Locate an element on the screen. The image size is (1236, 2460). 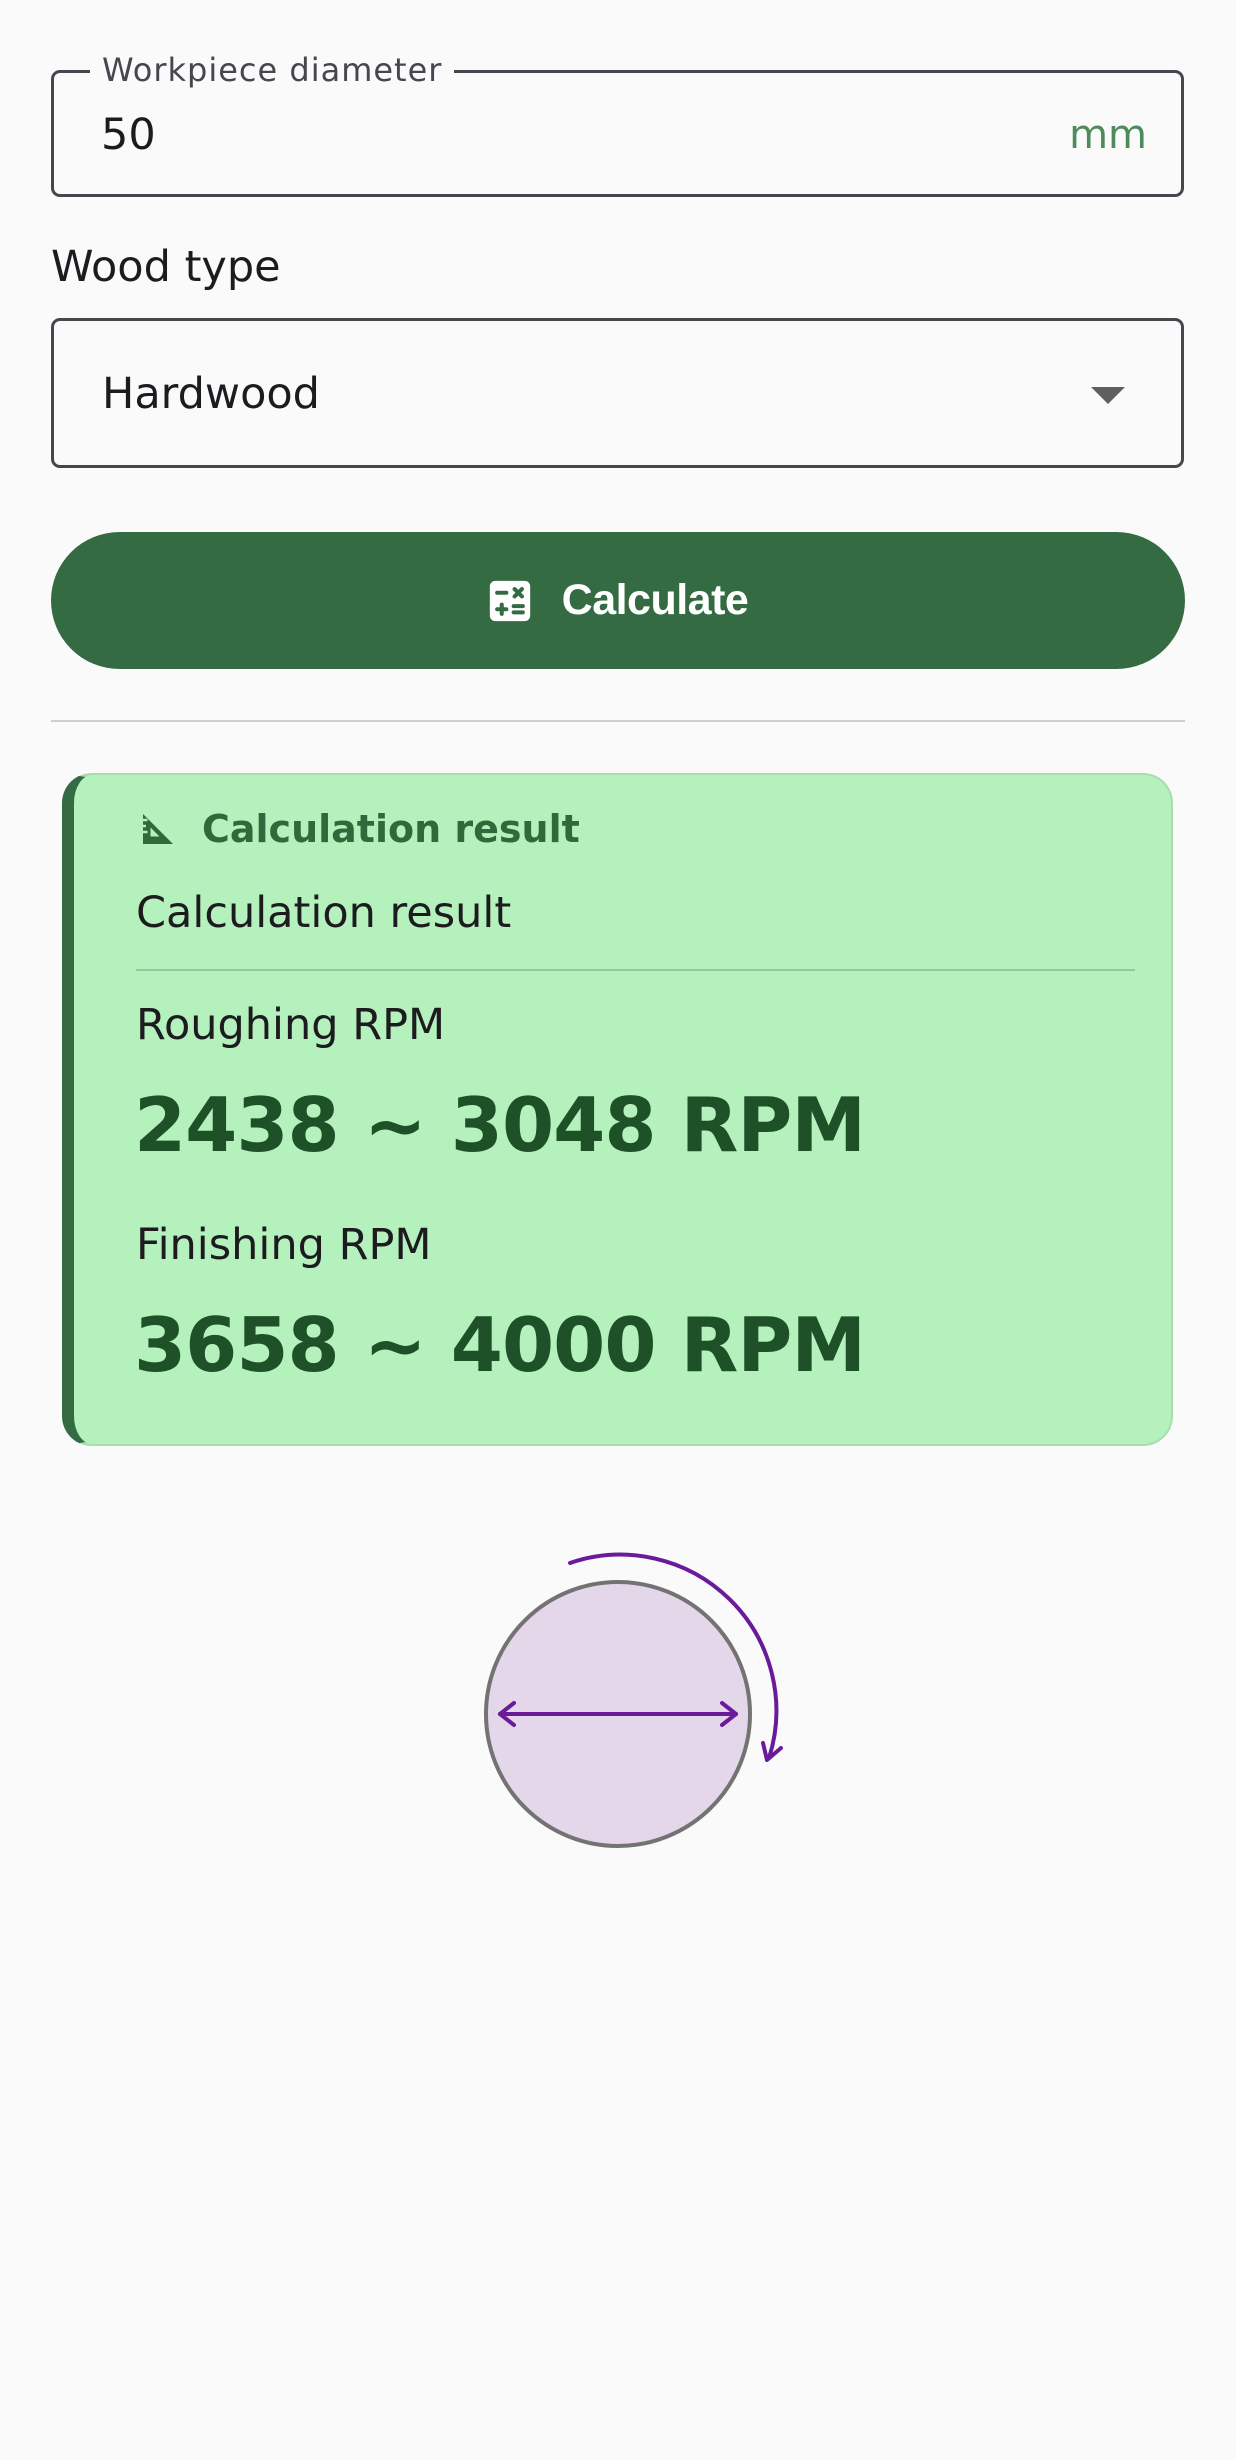
ruler-square-icon is located at coordinates (158, 829).